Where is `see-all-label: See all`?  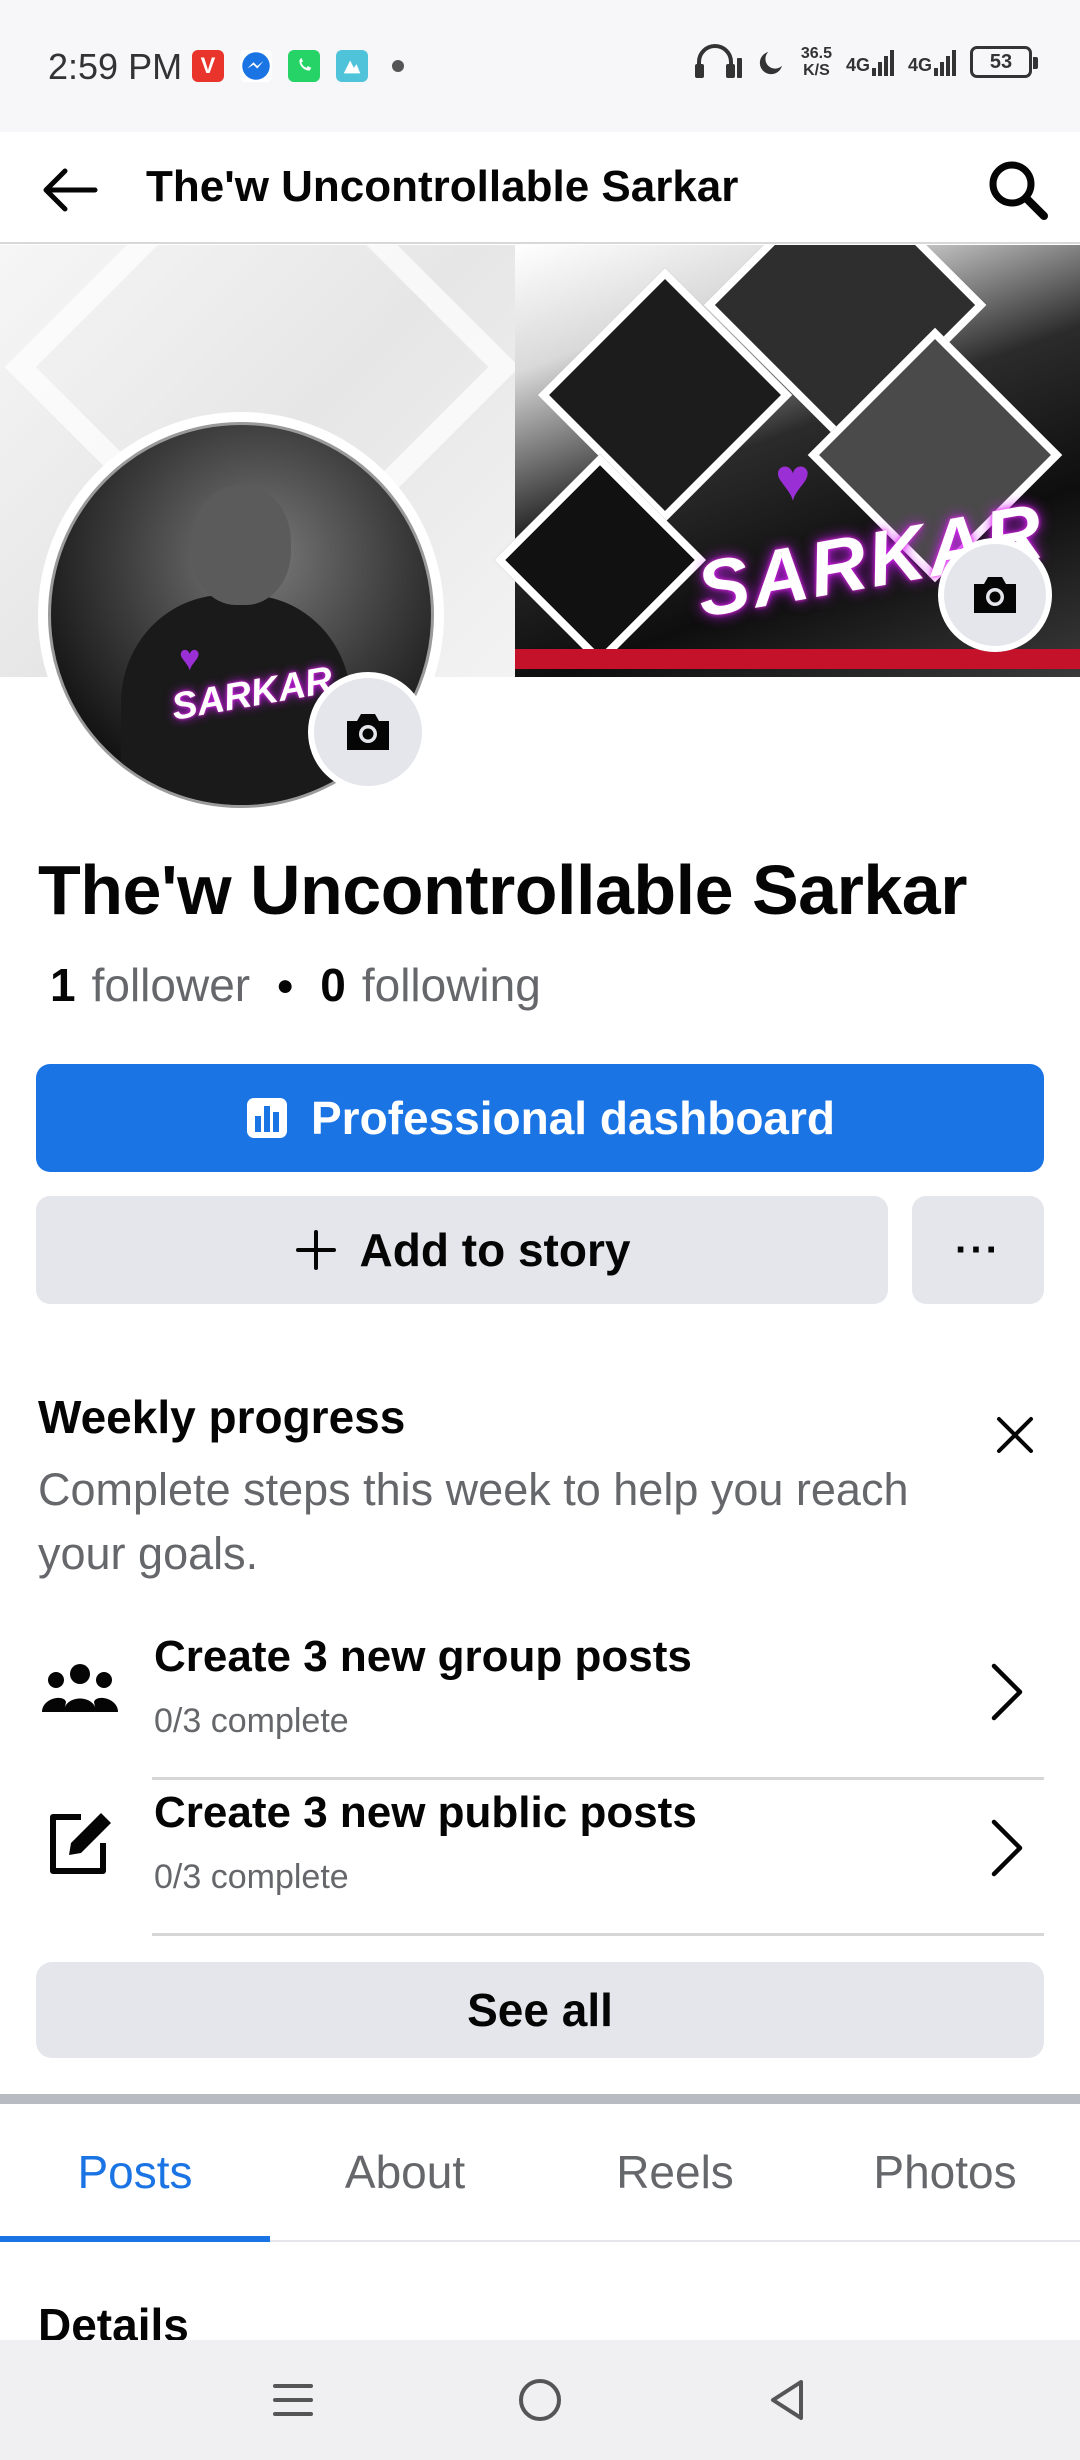 see-all-label: See all is located at coordinates (540, 2010).